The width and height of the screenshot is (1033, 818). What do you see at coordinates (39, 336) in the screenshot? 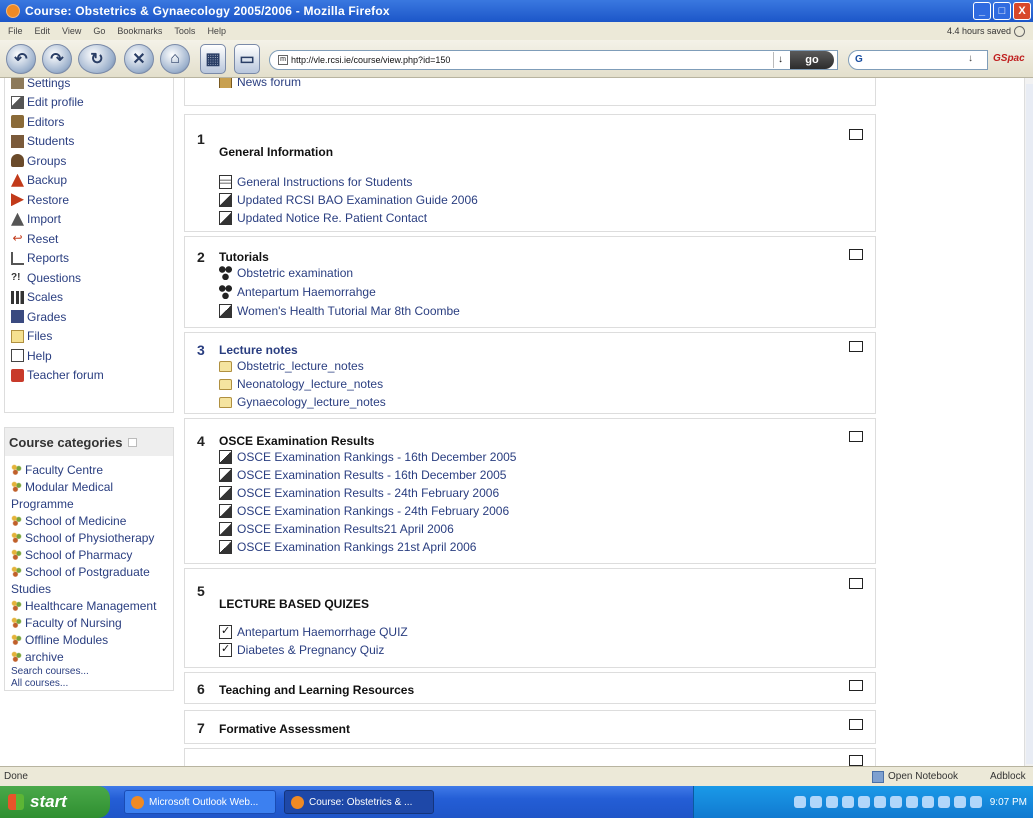
I see `admin-item-label: Files` at bounding box center [39, 336].